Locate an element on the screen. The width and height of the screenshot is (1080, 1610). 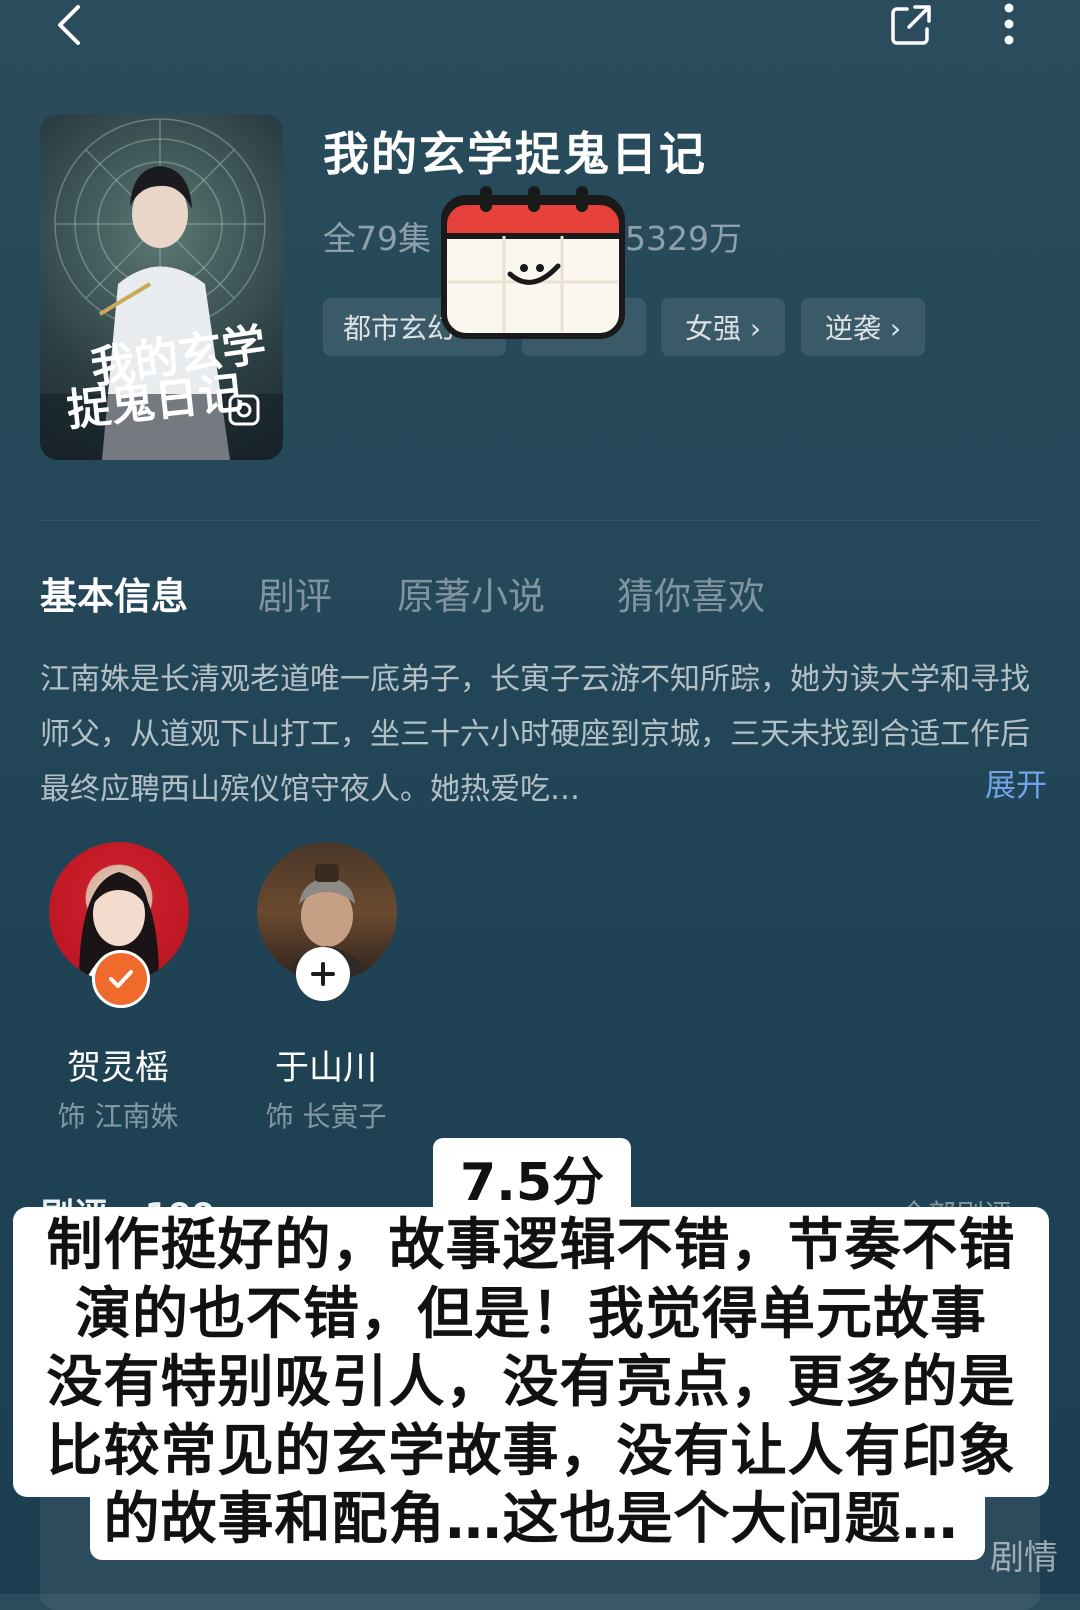
share-icon is located at coordinates (911, 25).